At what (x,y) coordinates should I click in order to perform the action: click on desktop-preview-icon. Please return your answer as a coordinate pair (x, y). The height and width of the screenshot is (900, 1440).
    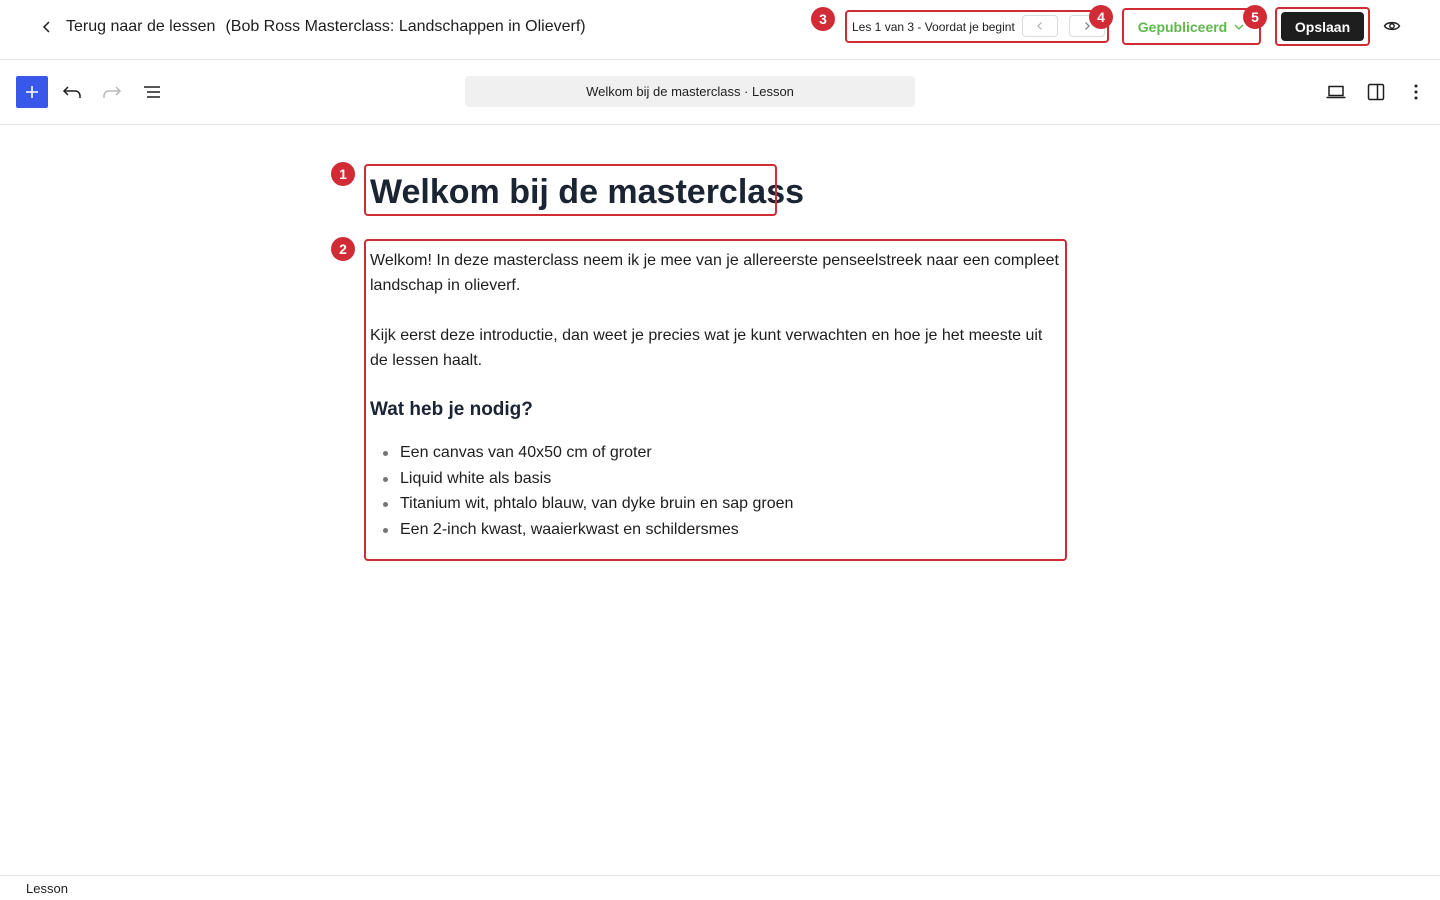
    Looking at the image, I should click on (1336, 92).